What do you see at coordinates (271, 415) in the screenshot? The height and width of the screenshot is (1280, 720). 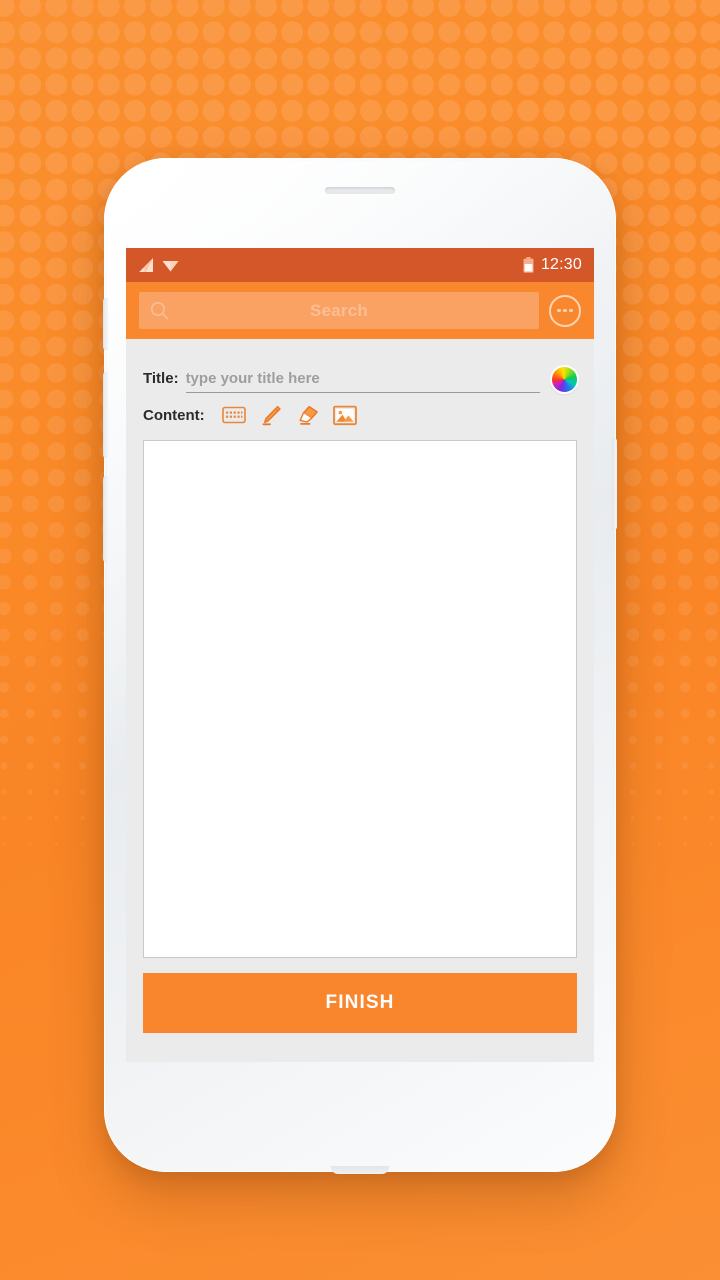 I see `pencil-icon` at bounding box center [271, 415].